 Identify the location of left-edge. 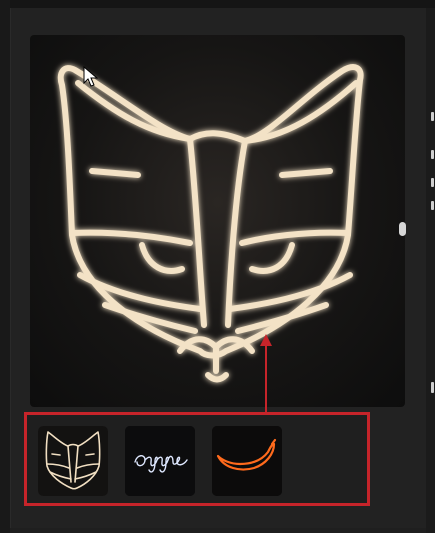
(5, 266).